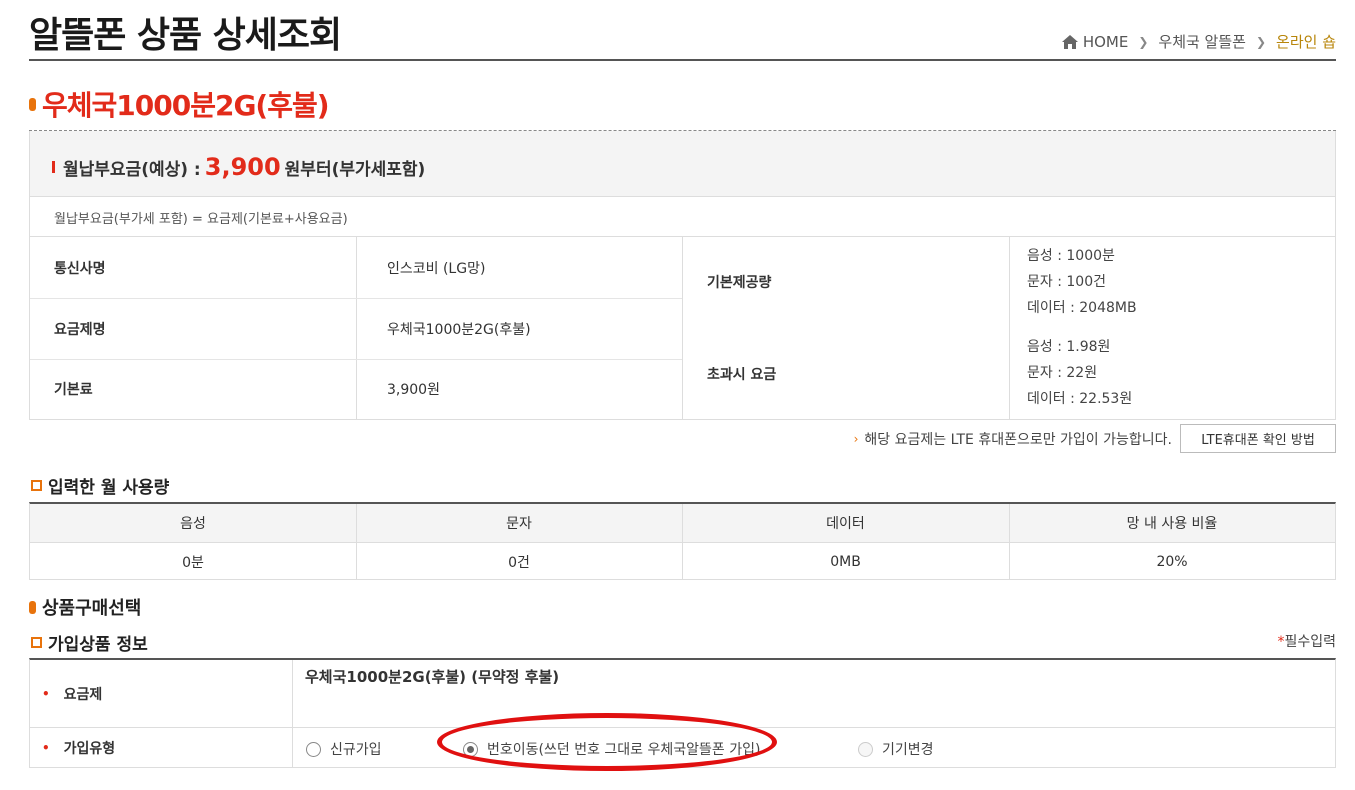  I want to click on plan-label: 요금제명, so click(80, 329).